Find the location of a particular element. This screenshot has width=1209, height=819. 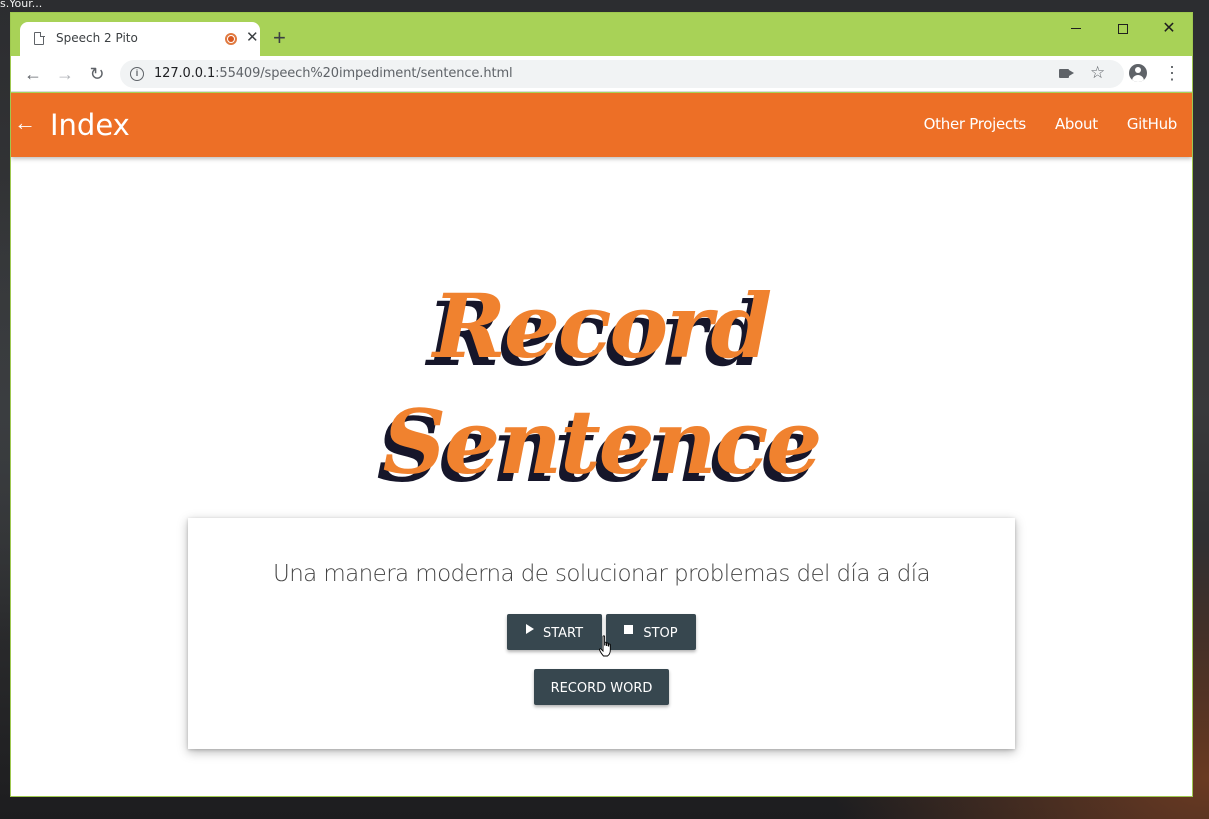

hero-line2-text: Sentence is located at coordinates (602, 442).